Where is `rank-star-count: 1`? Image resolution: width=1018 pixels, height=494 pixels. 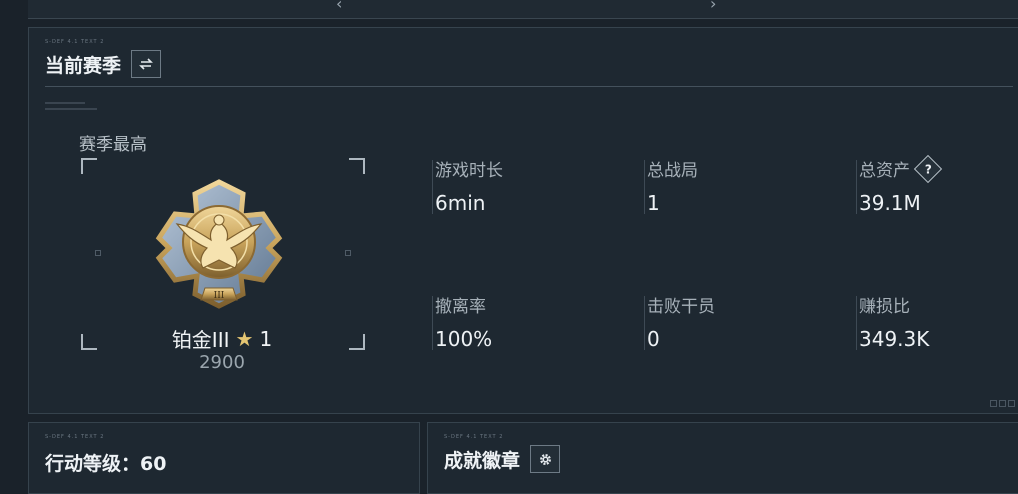 rank-star-count: 1 is located at coordinates (266, 338).